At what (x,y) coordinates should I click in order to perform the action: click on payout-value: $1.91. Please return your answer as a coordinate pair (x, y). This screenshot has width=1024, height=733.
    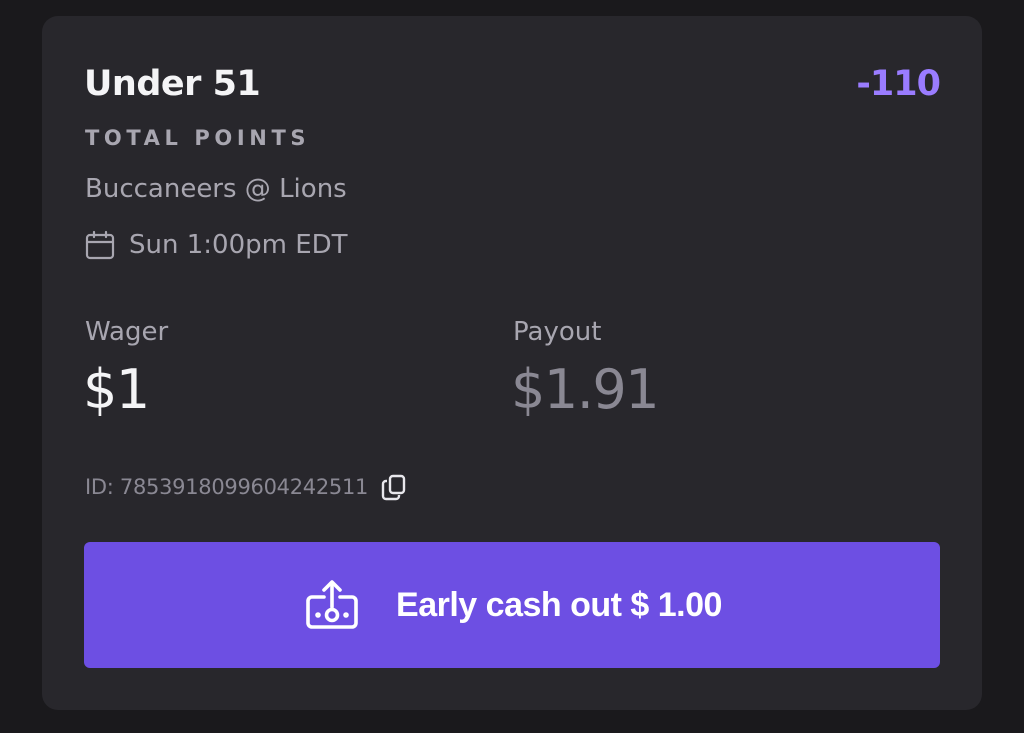
    Looking at the image, I should click on (585, 389).